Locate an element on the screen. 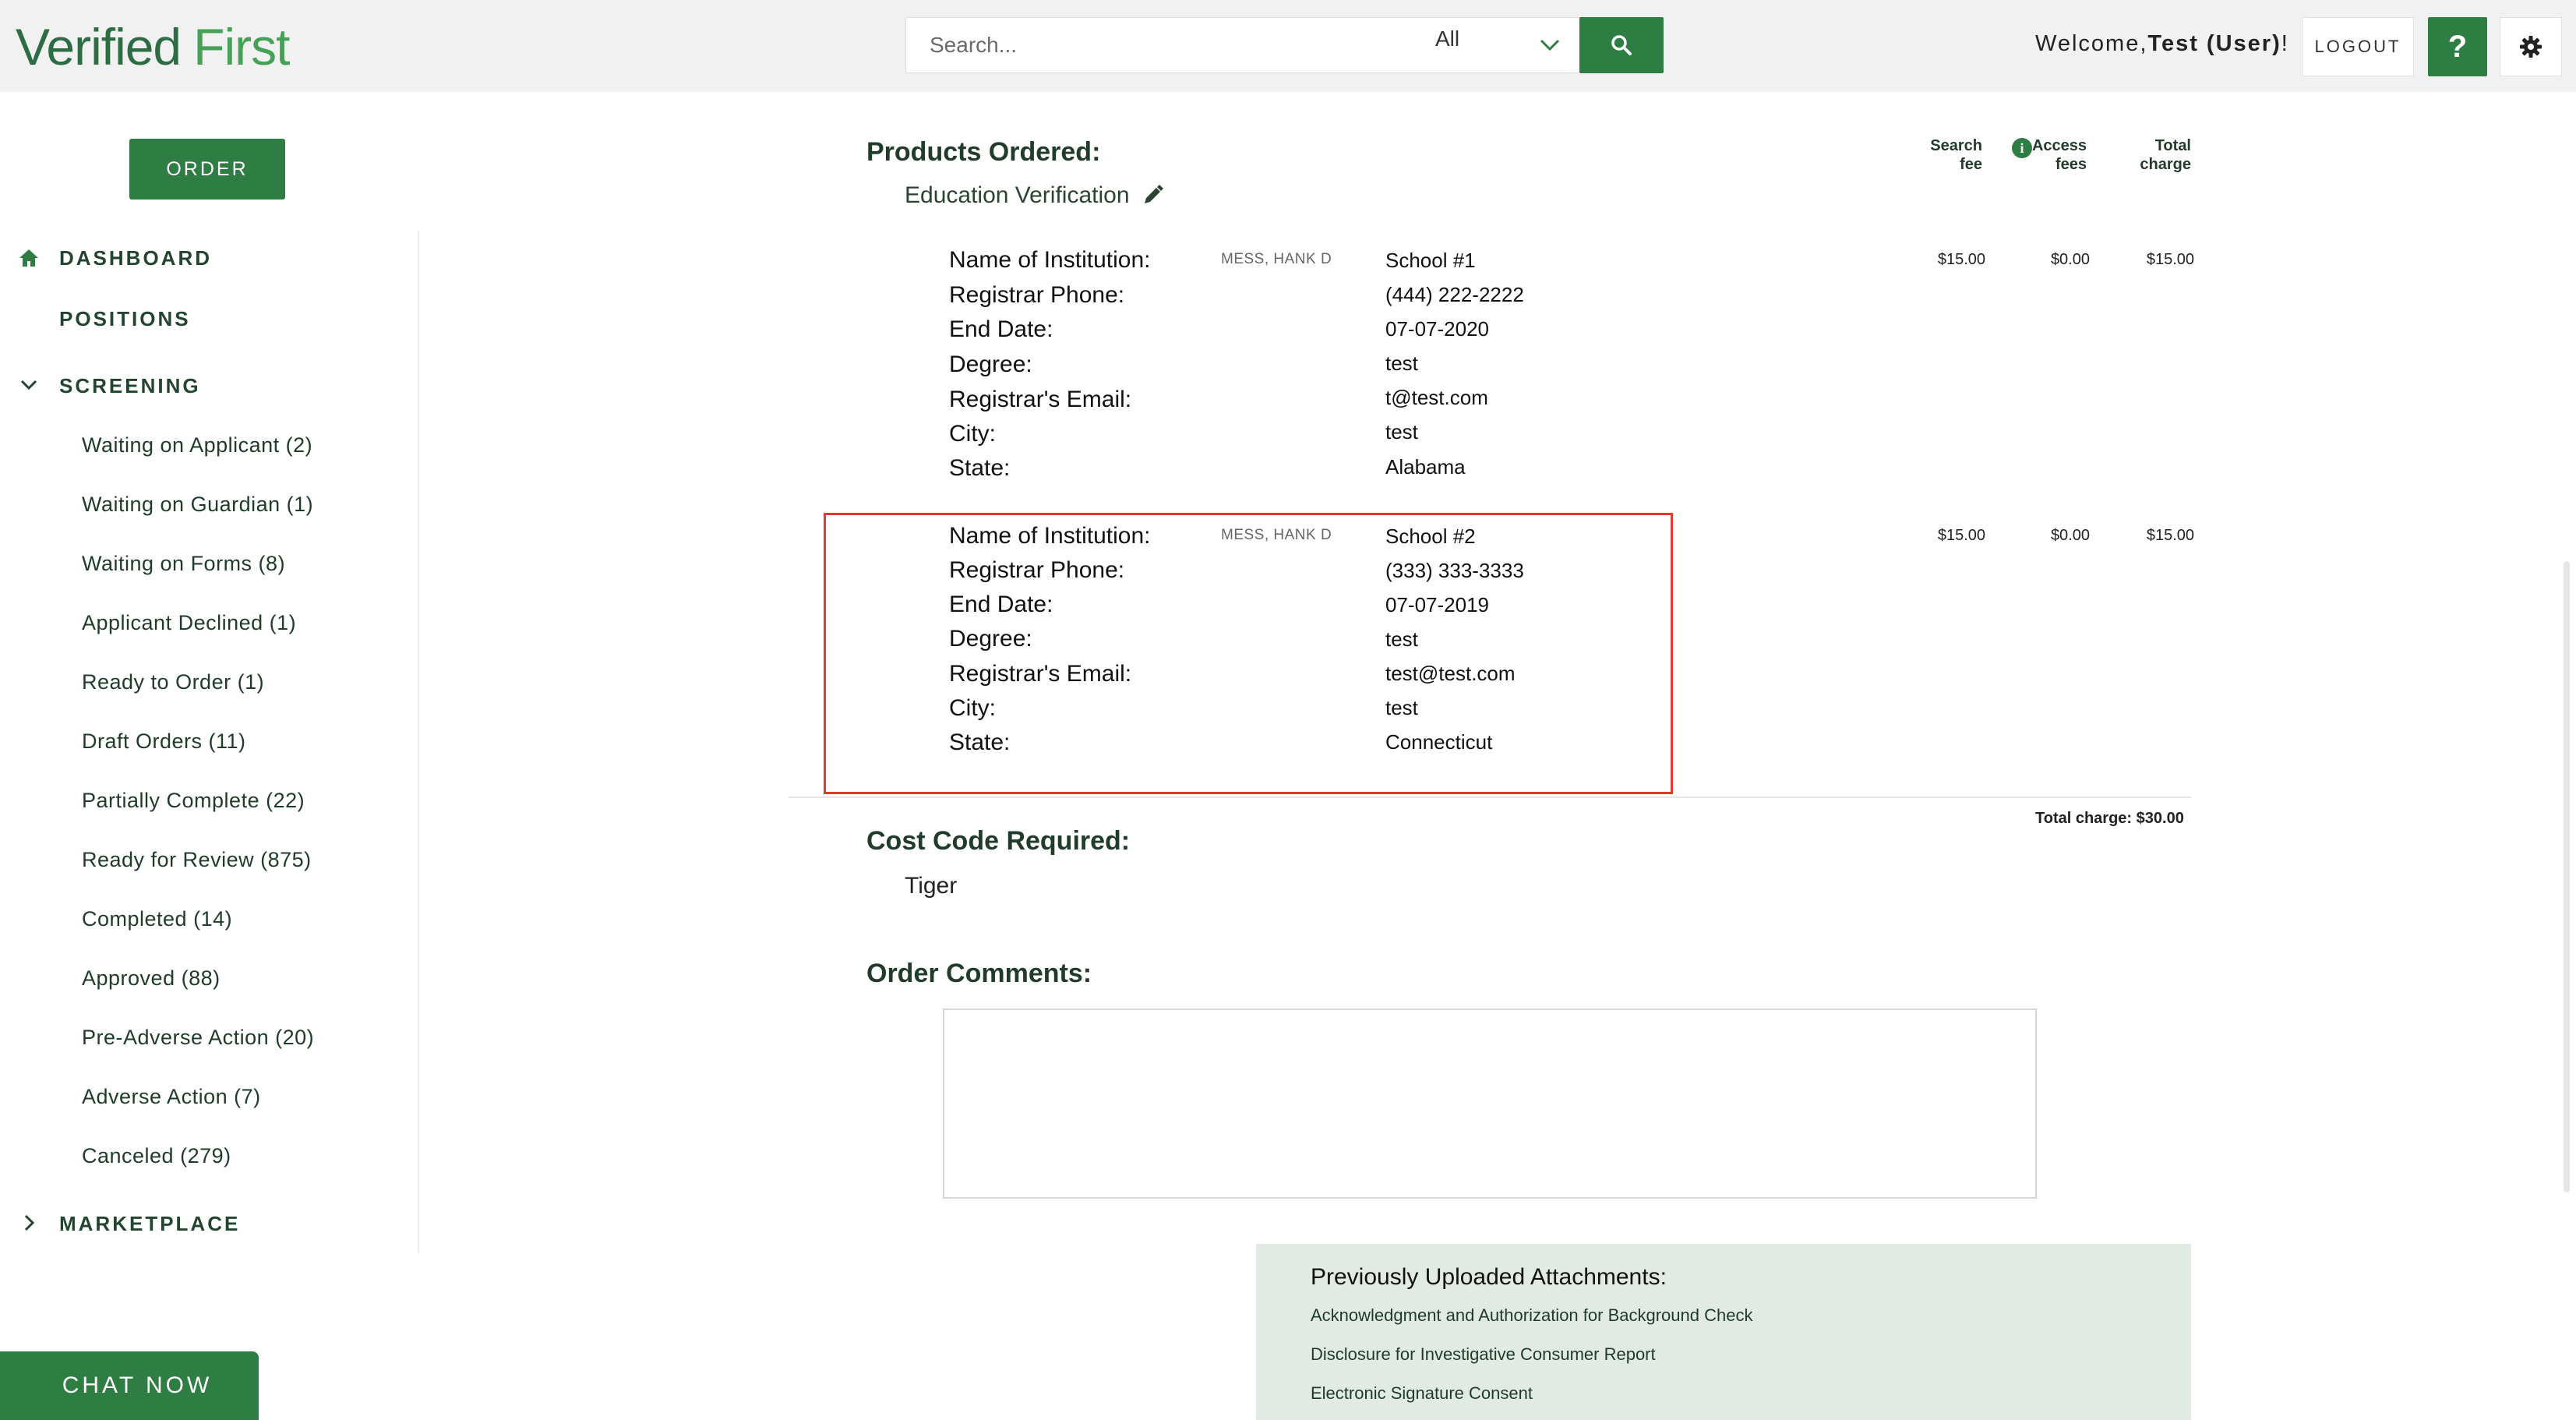  value-institution: School #1 is located at coordinates (1430, 261).